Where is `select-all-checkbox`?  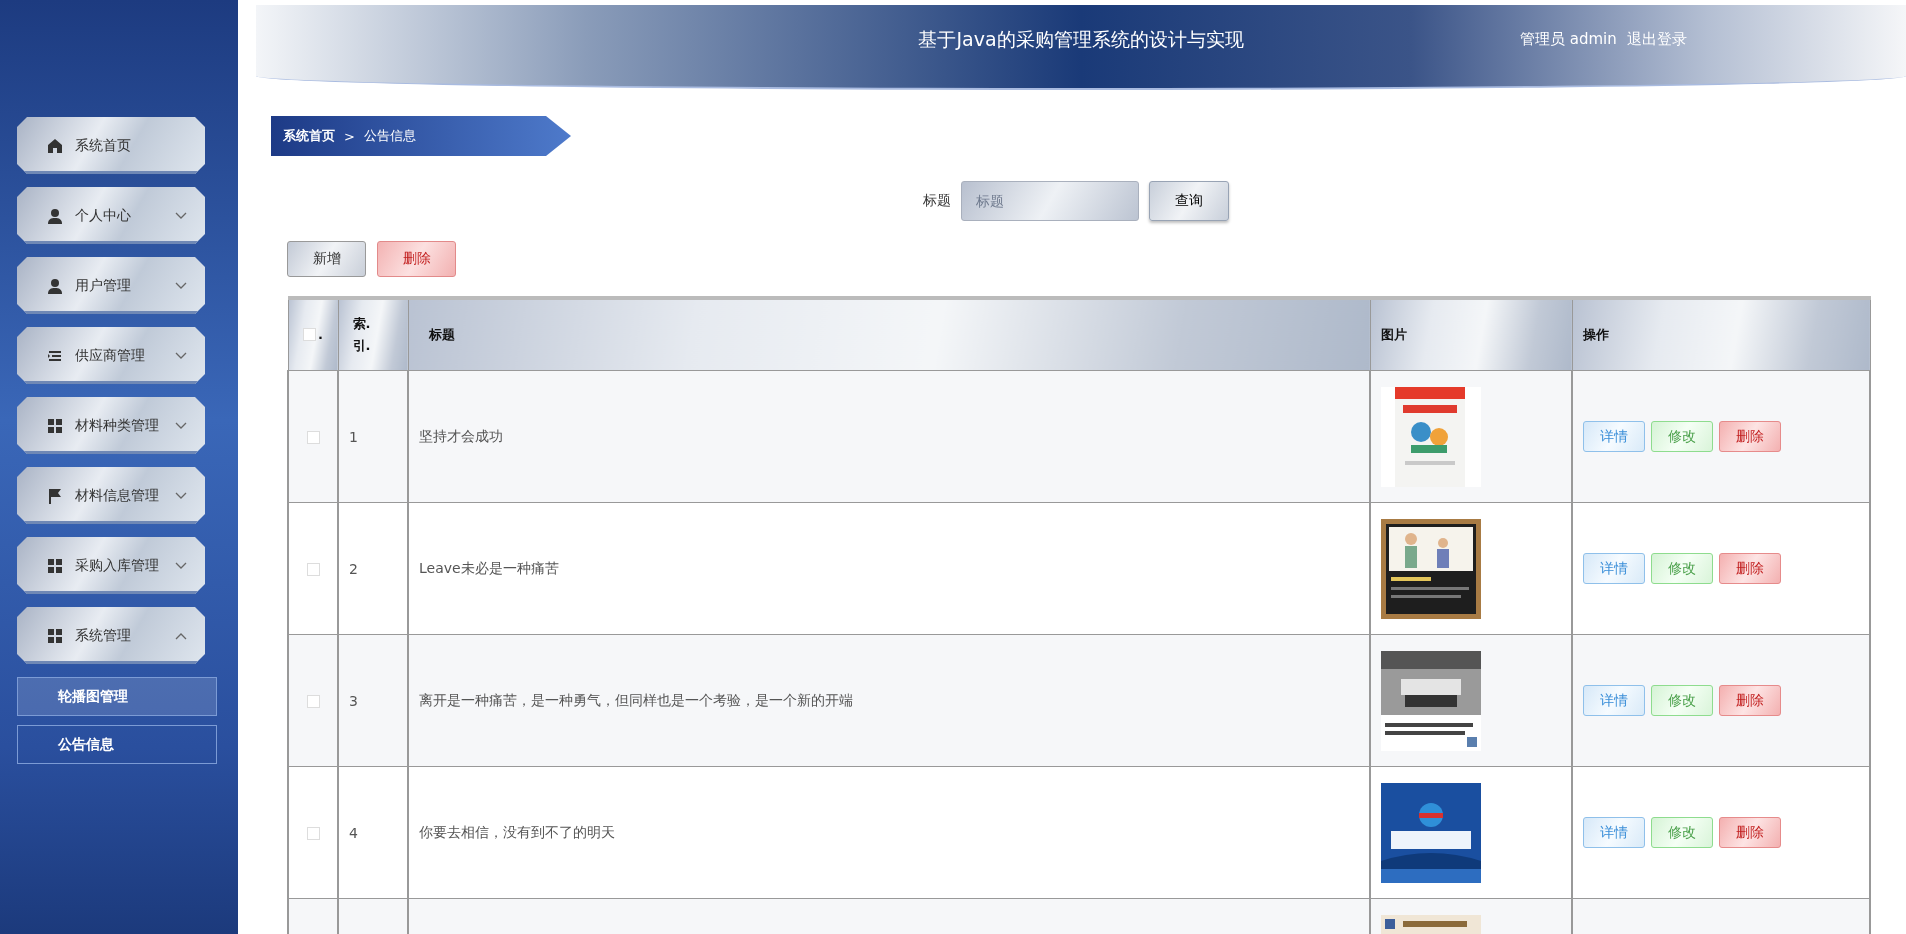 select-all-checkbox is located at coordinates (309, 334).